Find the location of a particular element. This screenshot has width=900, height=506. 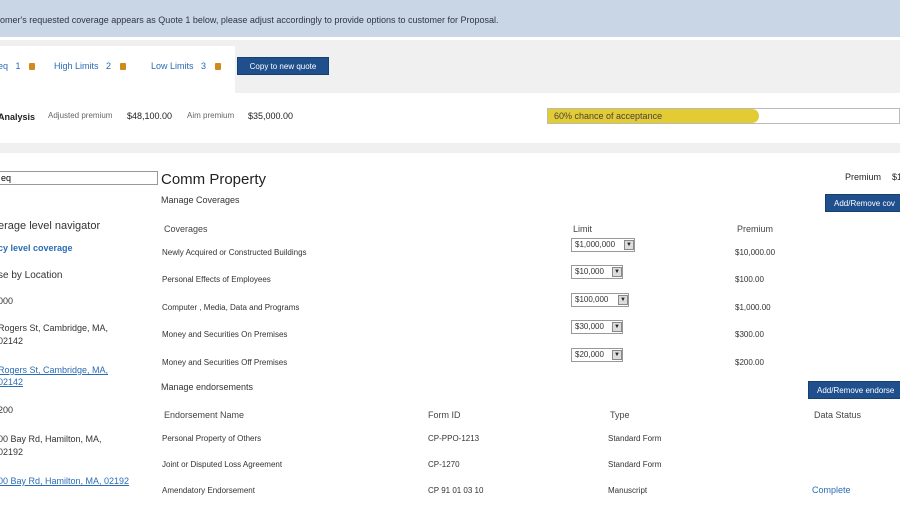

progress-text: 60% chance of acceptance is located at coordinates (608, 116).